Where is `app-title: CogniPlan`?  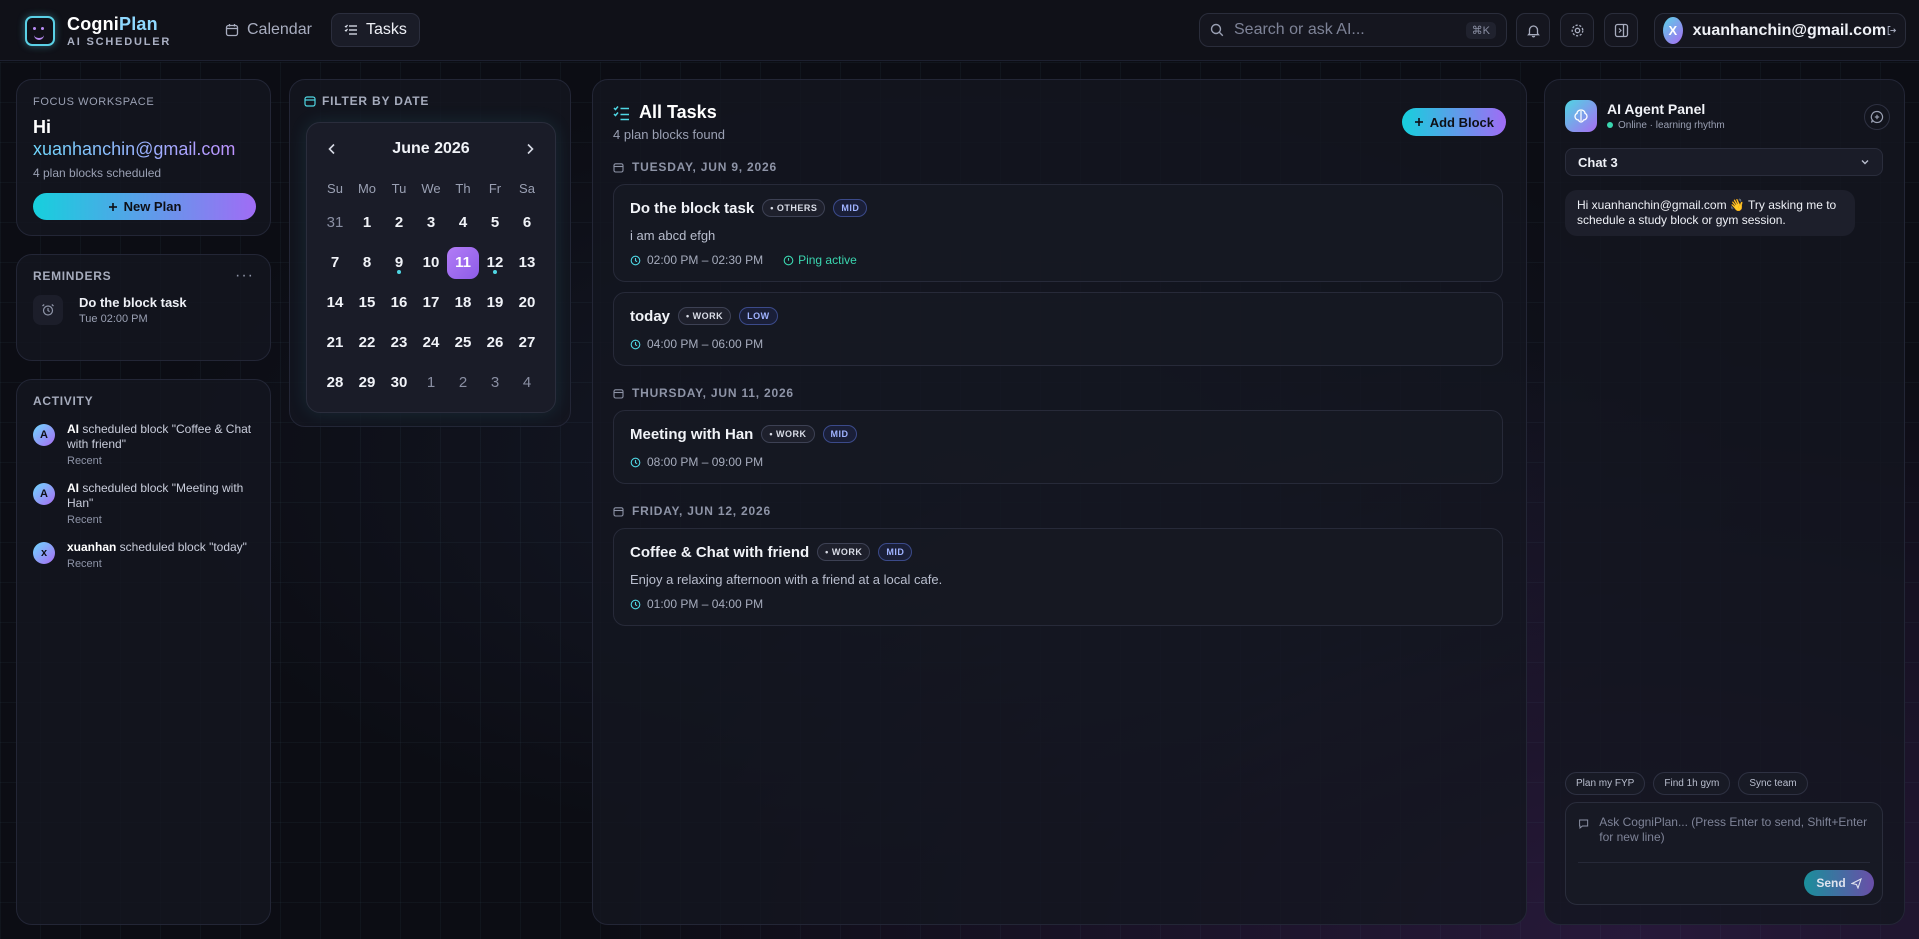 app-title: CogniPlan is located at coordinates (112, 24).